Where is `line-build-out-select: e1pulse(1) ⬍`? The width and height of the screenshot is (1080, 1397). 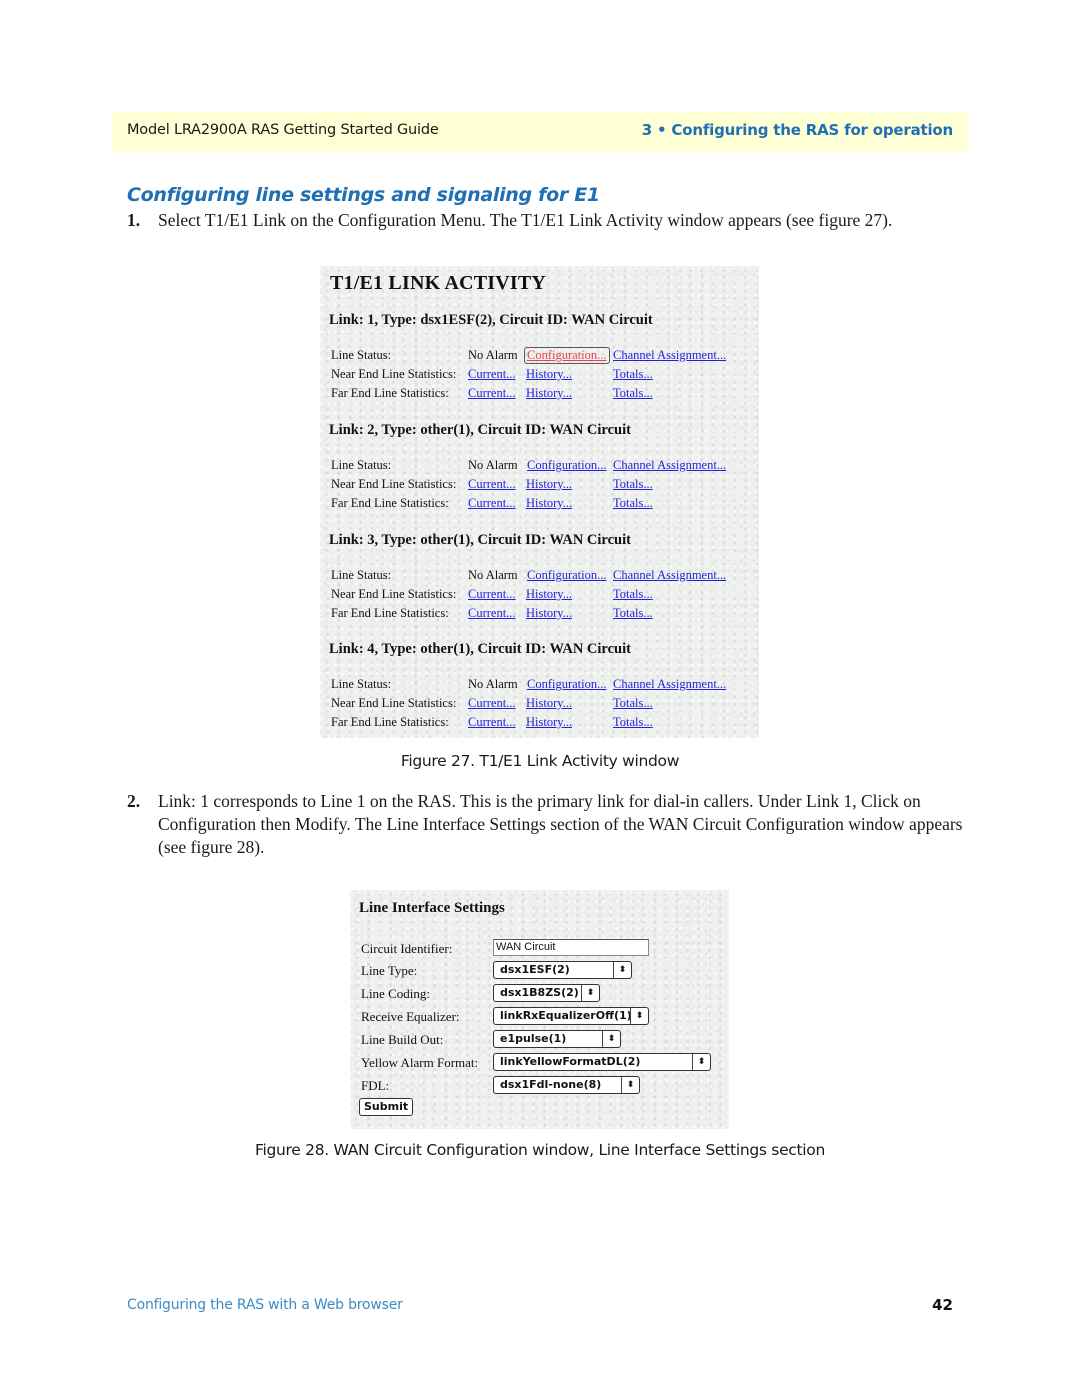 line-build-out-select: e1pulse(1) ⬍ is located at coordinates (557, 1039).